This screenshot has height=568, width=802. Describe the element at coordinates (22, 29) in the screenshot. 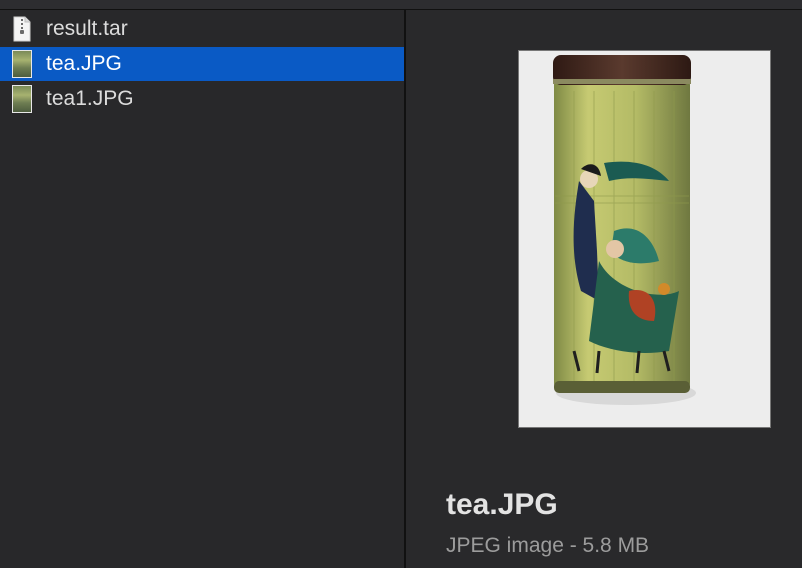

I see `document-icon` at that location.